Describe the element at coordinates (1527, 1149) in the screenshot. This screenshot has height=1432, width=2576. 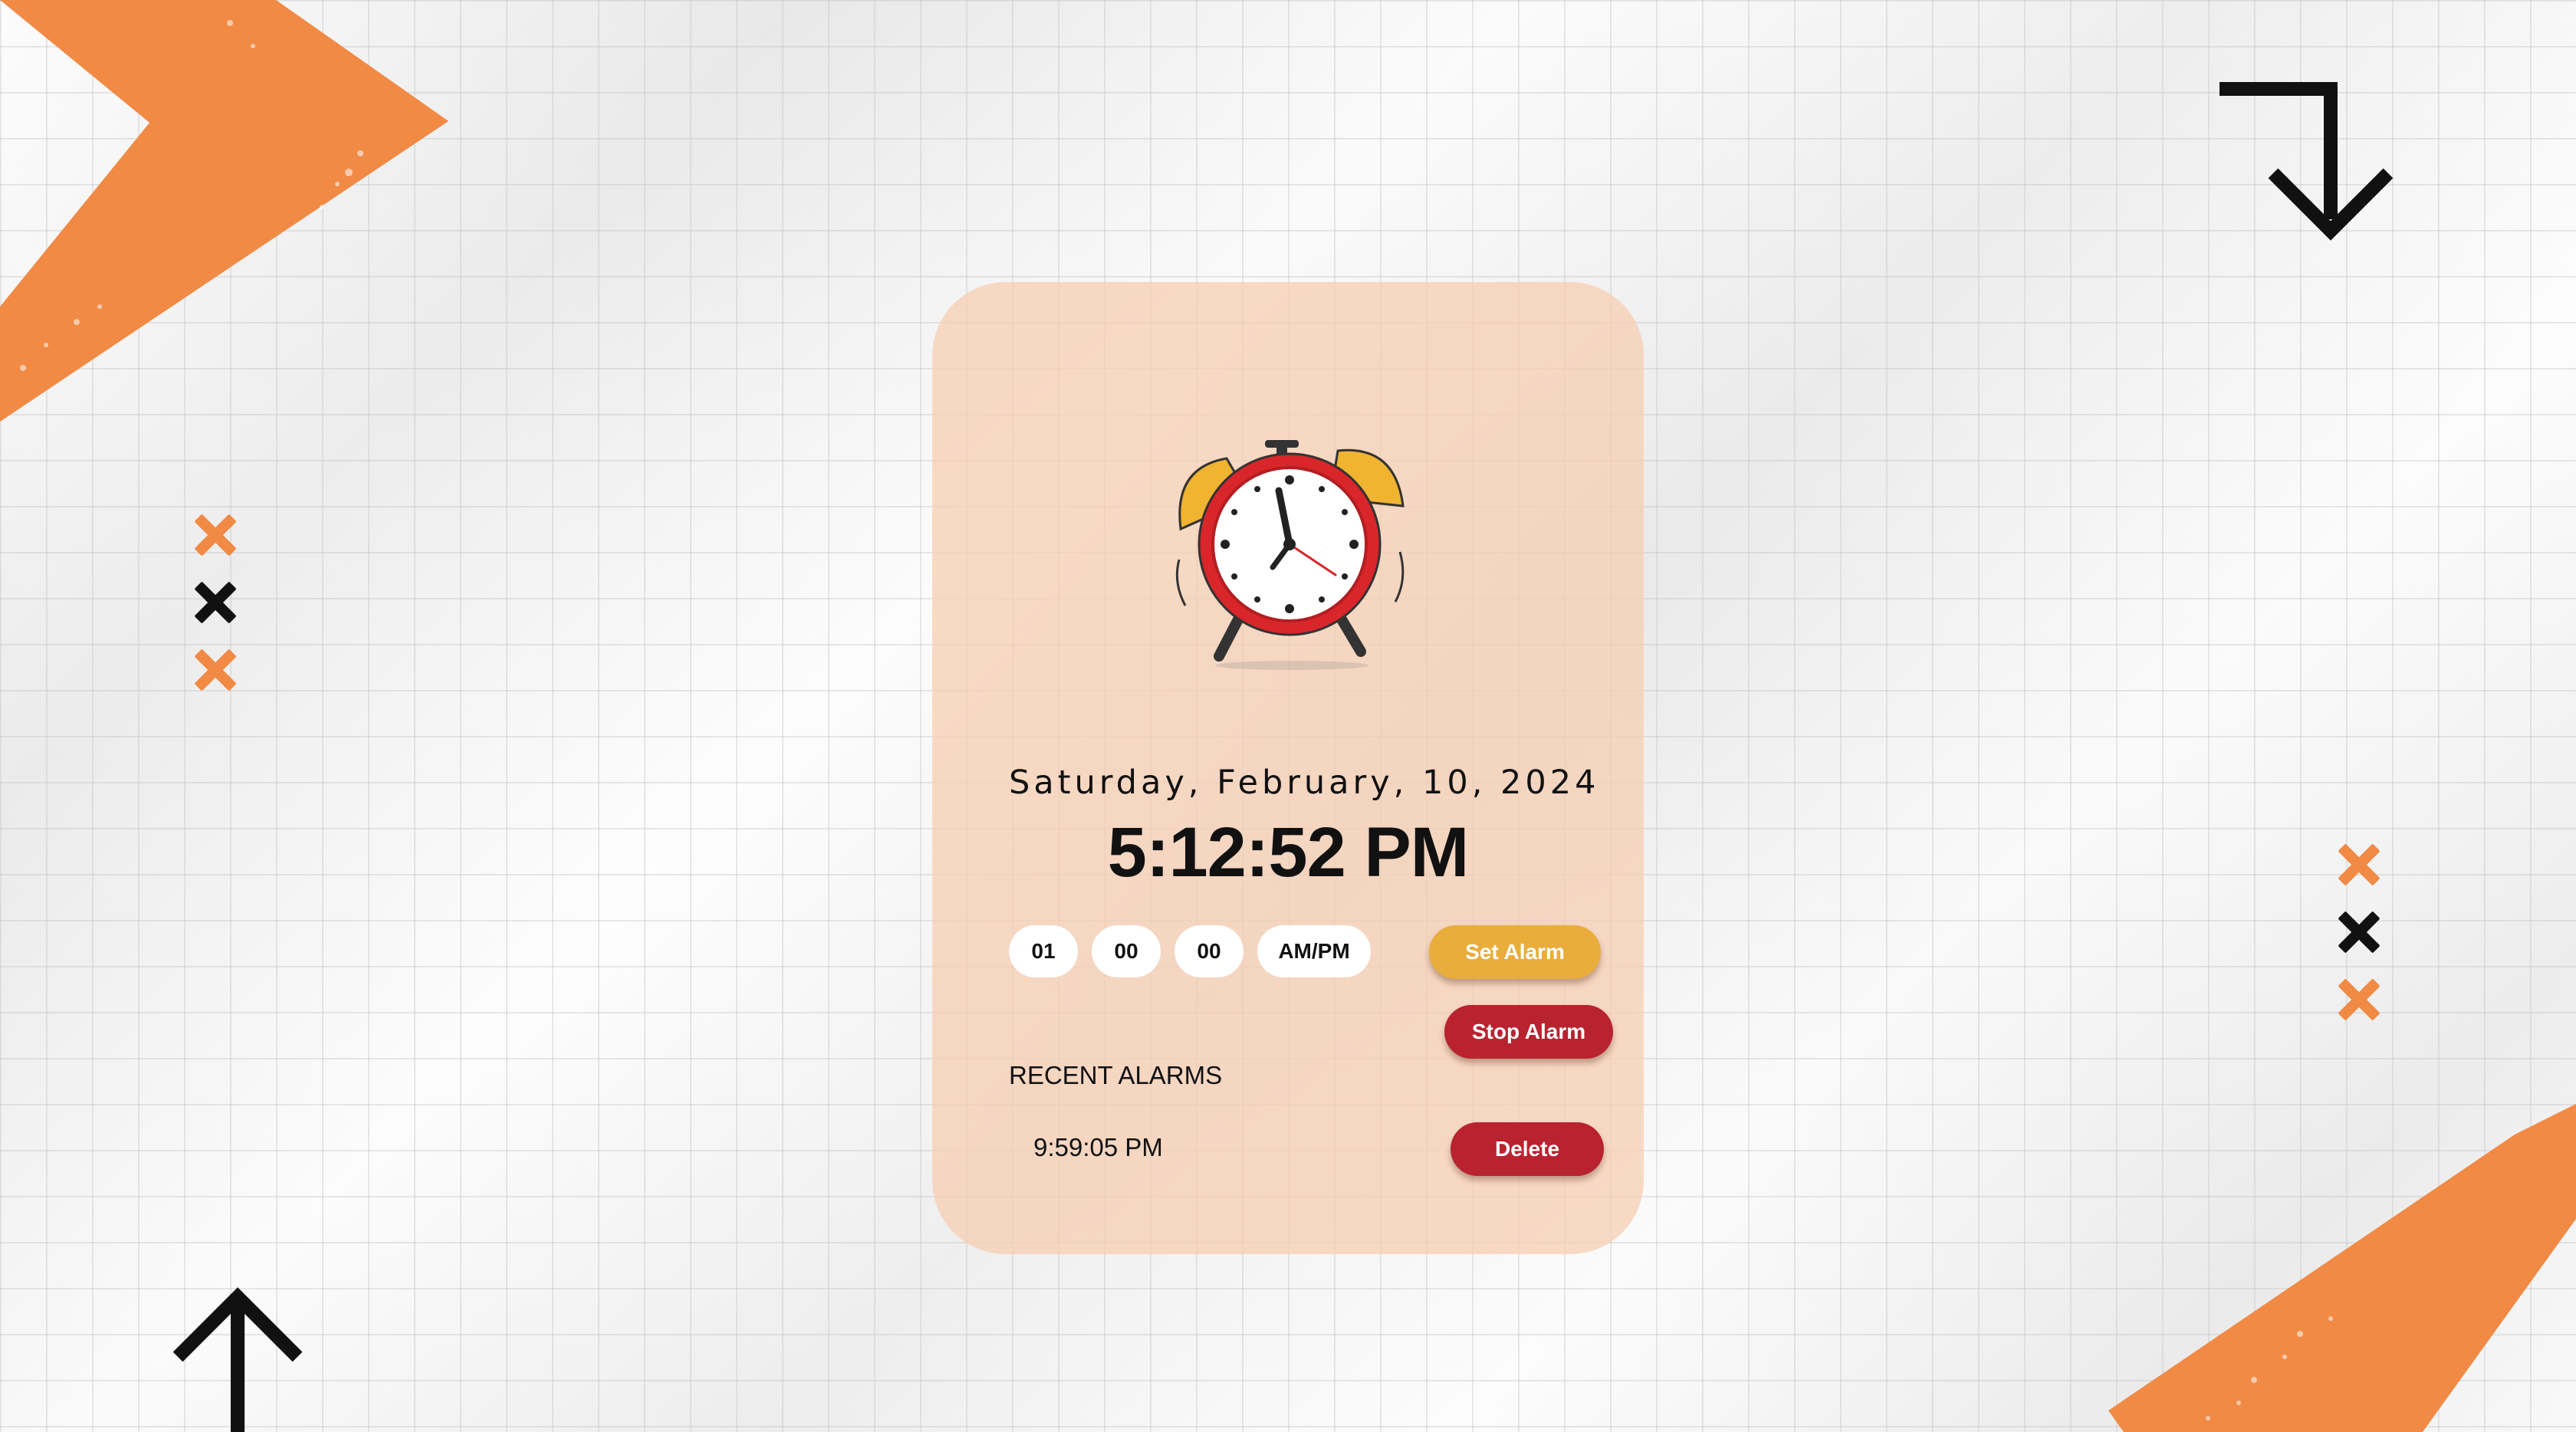
I see `delete-alarm-button: Delete` at that location.